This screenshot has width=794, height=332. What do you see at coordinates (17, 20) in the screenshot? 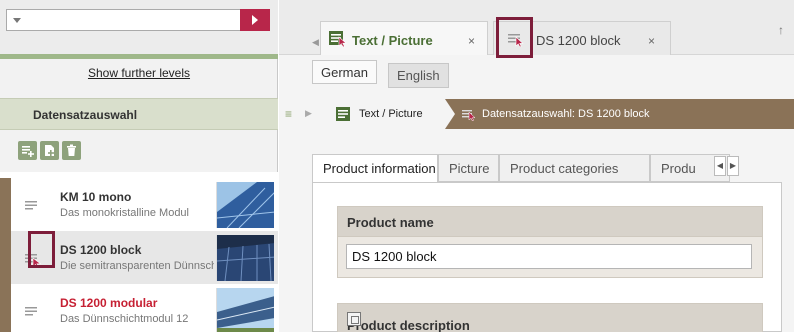
I see `dropdown-arrow-icon` at bounding box center [17, 20].